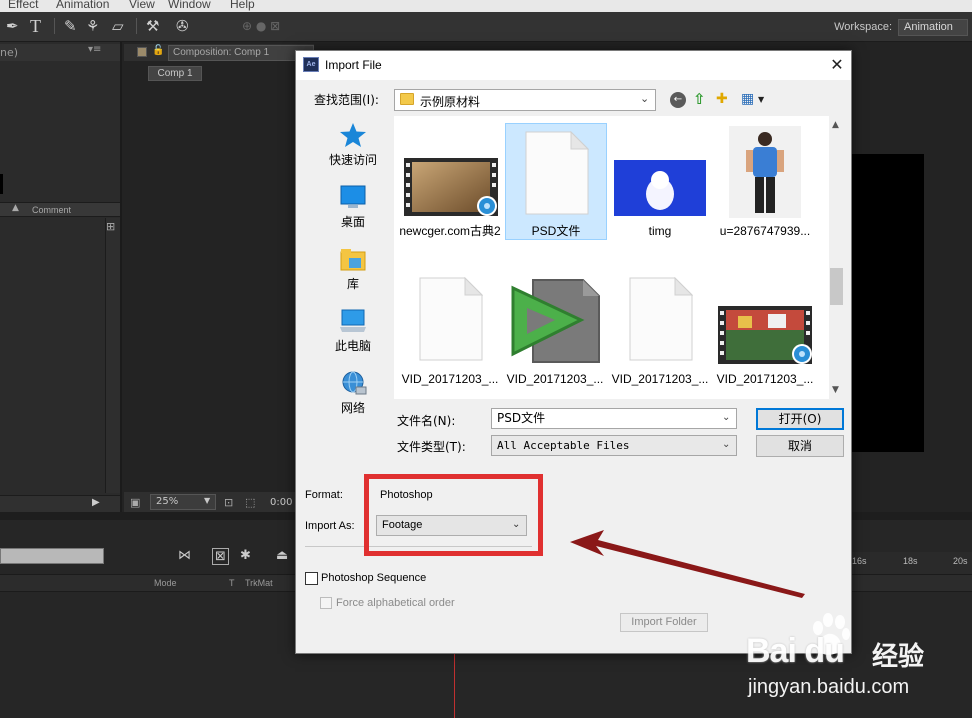 This screenshot has height=718, width=972. I want to click on menu-bar: Effect Animation View Window Help, so click(486, 6).